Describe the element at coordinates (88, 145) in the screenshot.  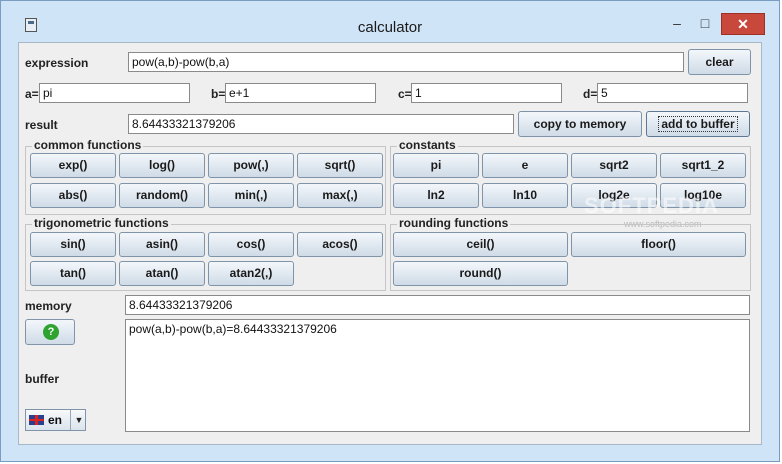
I see `common-functions-title: common functions` at that location.